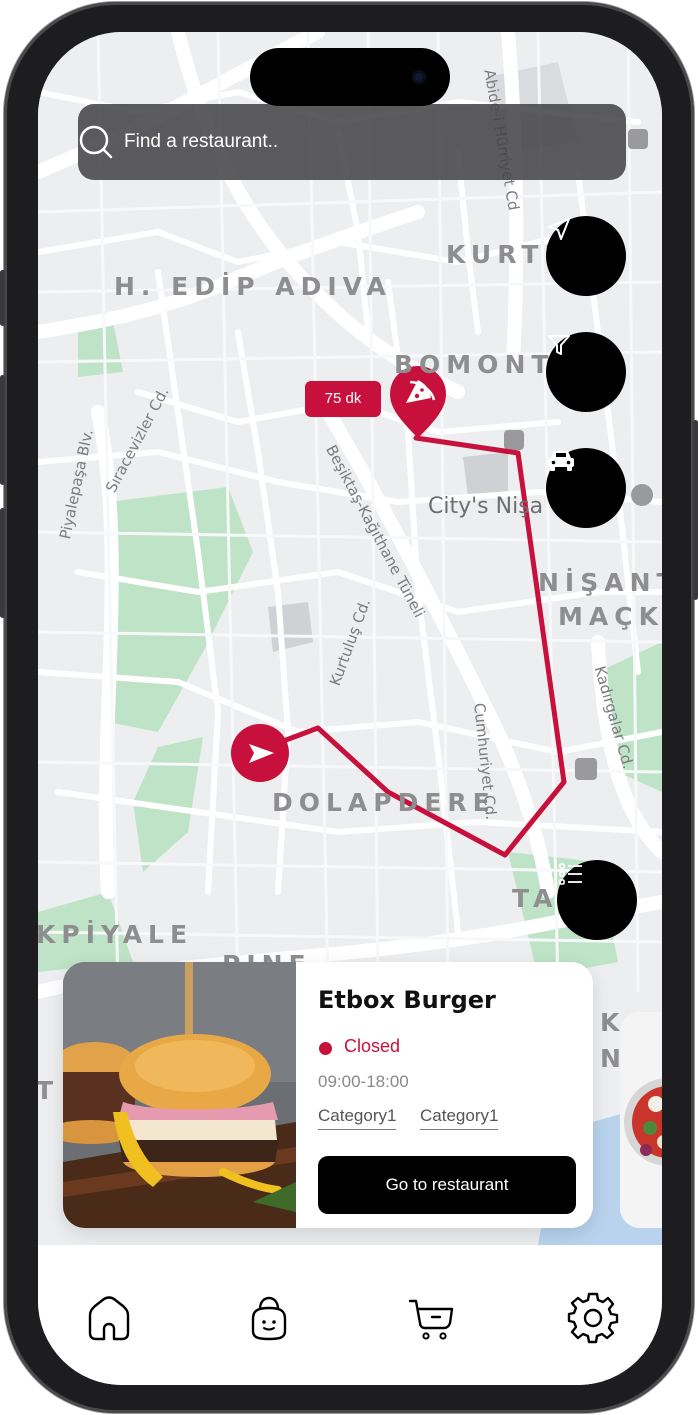 The image size is (698, 1415). I want to click on status-indicator, so click(325, 1048).